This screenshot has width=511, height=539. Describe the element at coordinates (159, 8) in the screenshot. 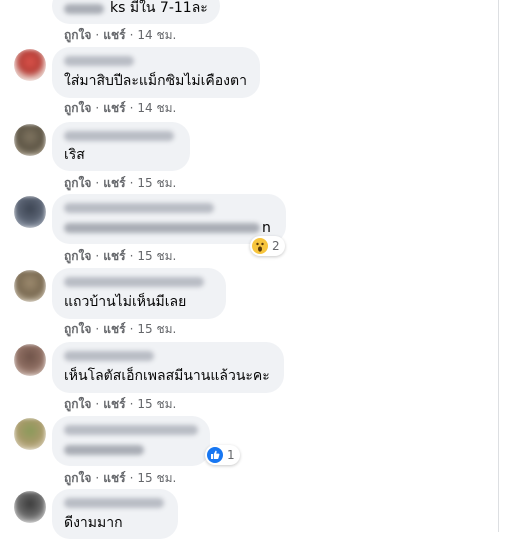

I see `comment-text: ks มีใน 7-11ละ` at that location.